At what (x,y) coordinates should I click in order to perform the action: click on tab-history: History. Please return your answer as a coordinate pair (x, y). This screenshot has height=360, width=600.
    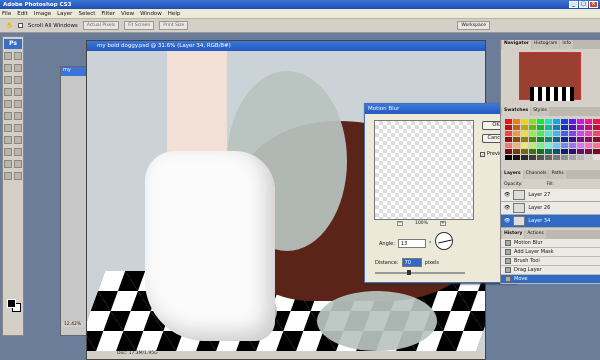
    Looking at the image, I should click on (513, 234).